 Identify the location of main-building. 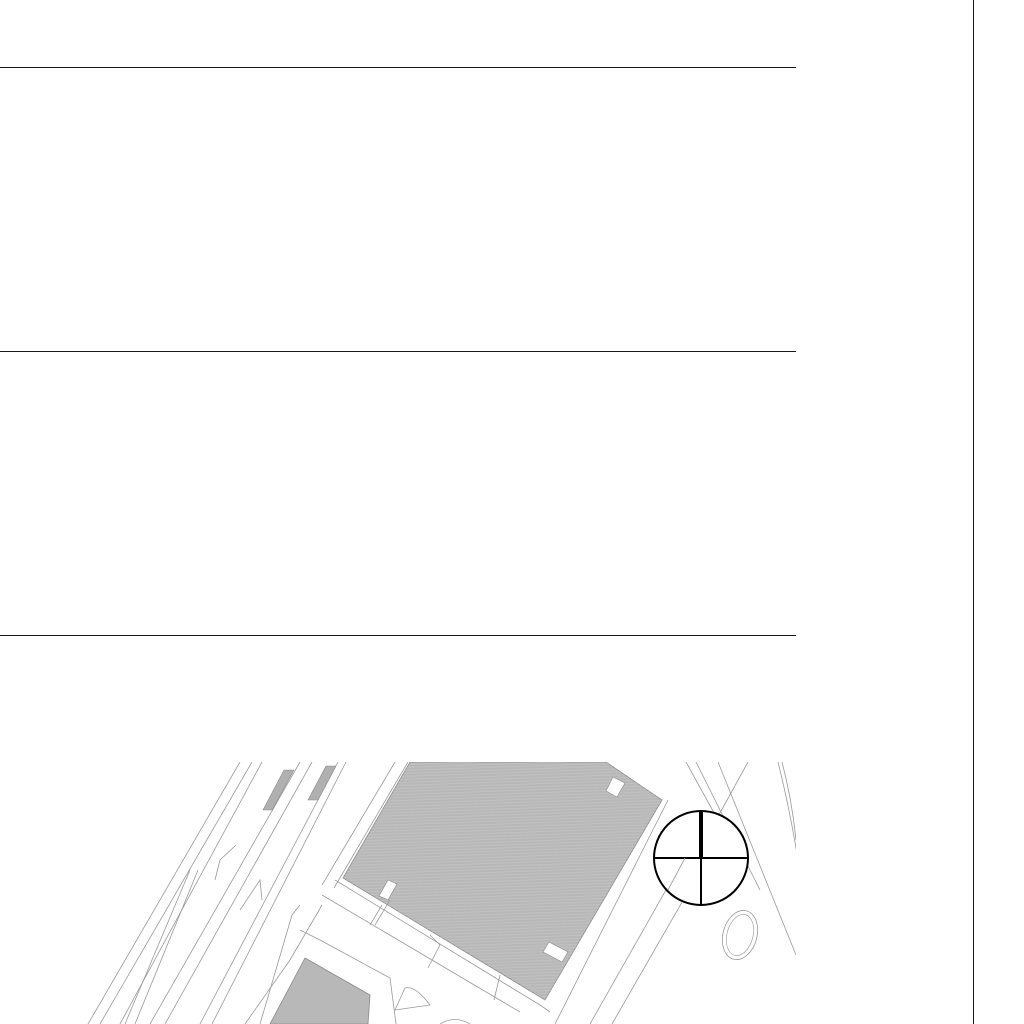
(502, 881).